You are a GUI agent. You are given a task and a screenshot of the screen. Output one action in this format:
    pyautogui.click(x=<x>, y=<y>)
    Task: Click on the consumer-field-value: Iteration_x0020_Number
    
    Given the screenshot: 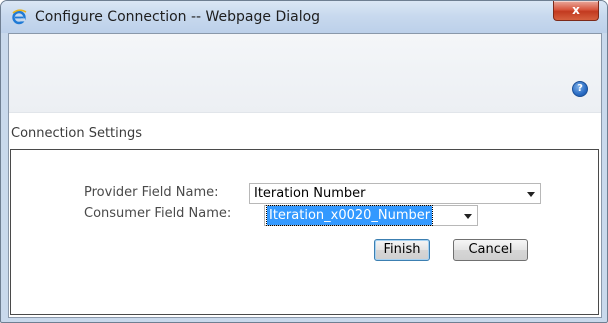 What is the action you would take?
    pyautogui.click(x=349, y=215)
    